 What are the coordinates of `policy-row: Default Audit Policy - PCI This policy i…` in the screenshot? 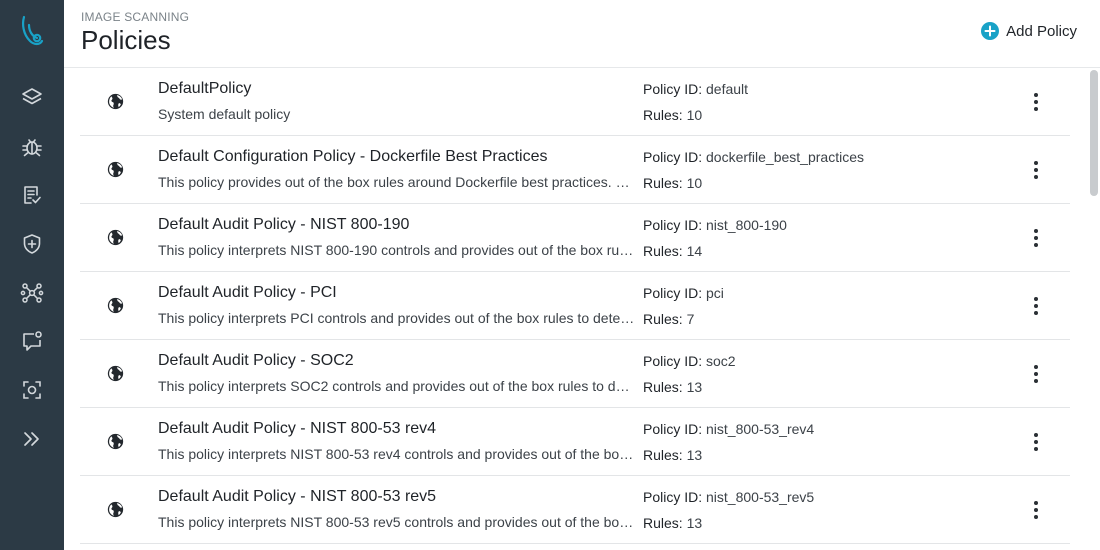 It's located at (575, 306).